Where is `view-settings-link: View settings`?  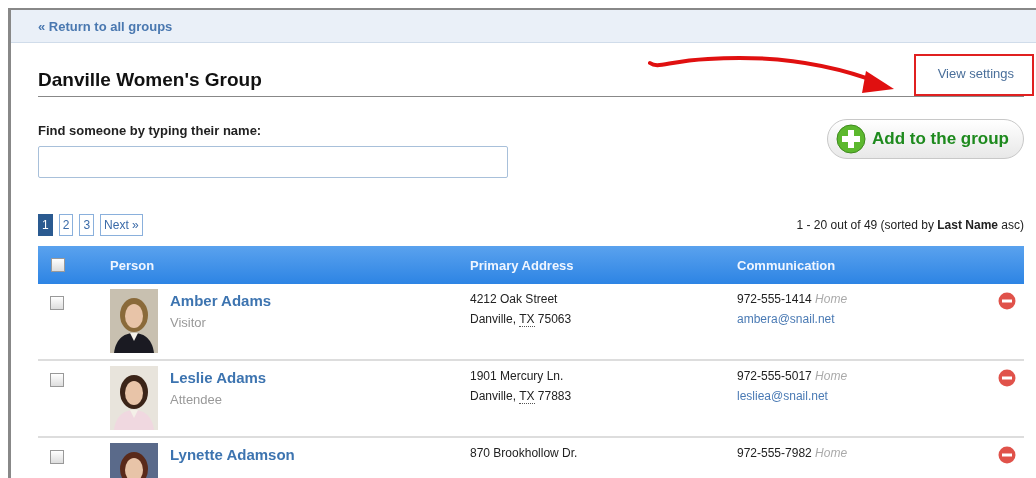 view-settings-link: View settings is located at coordinates (975, 73).